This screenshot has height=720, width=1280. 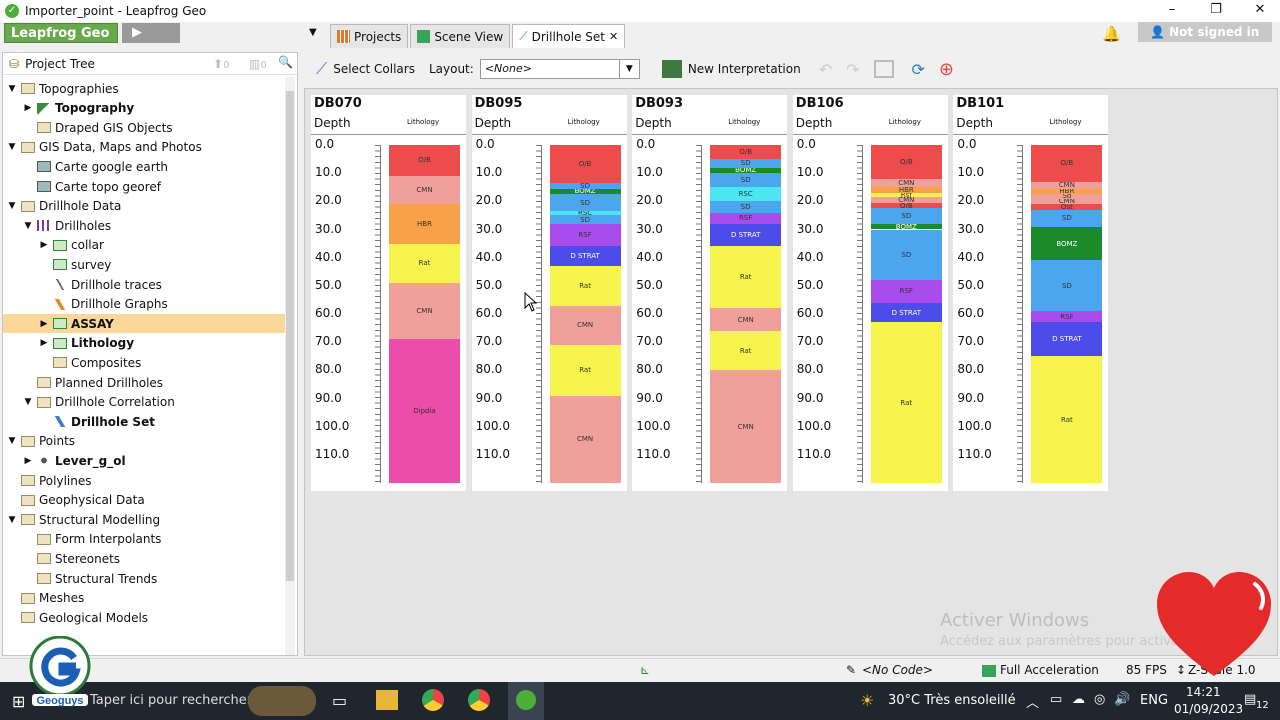 I want to click on tree-node: ▶ collar, so click(x=144, y=245).